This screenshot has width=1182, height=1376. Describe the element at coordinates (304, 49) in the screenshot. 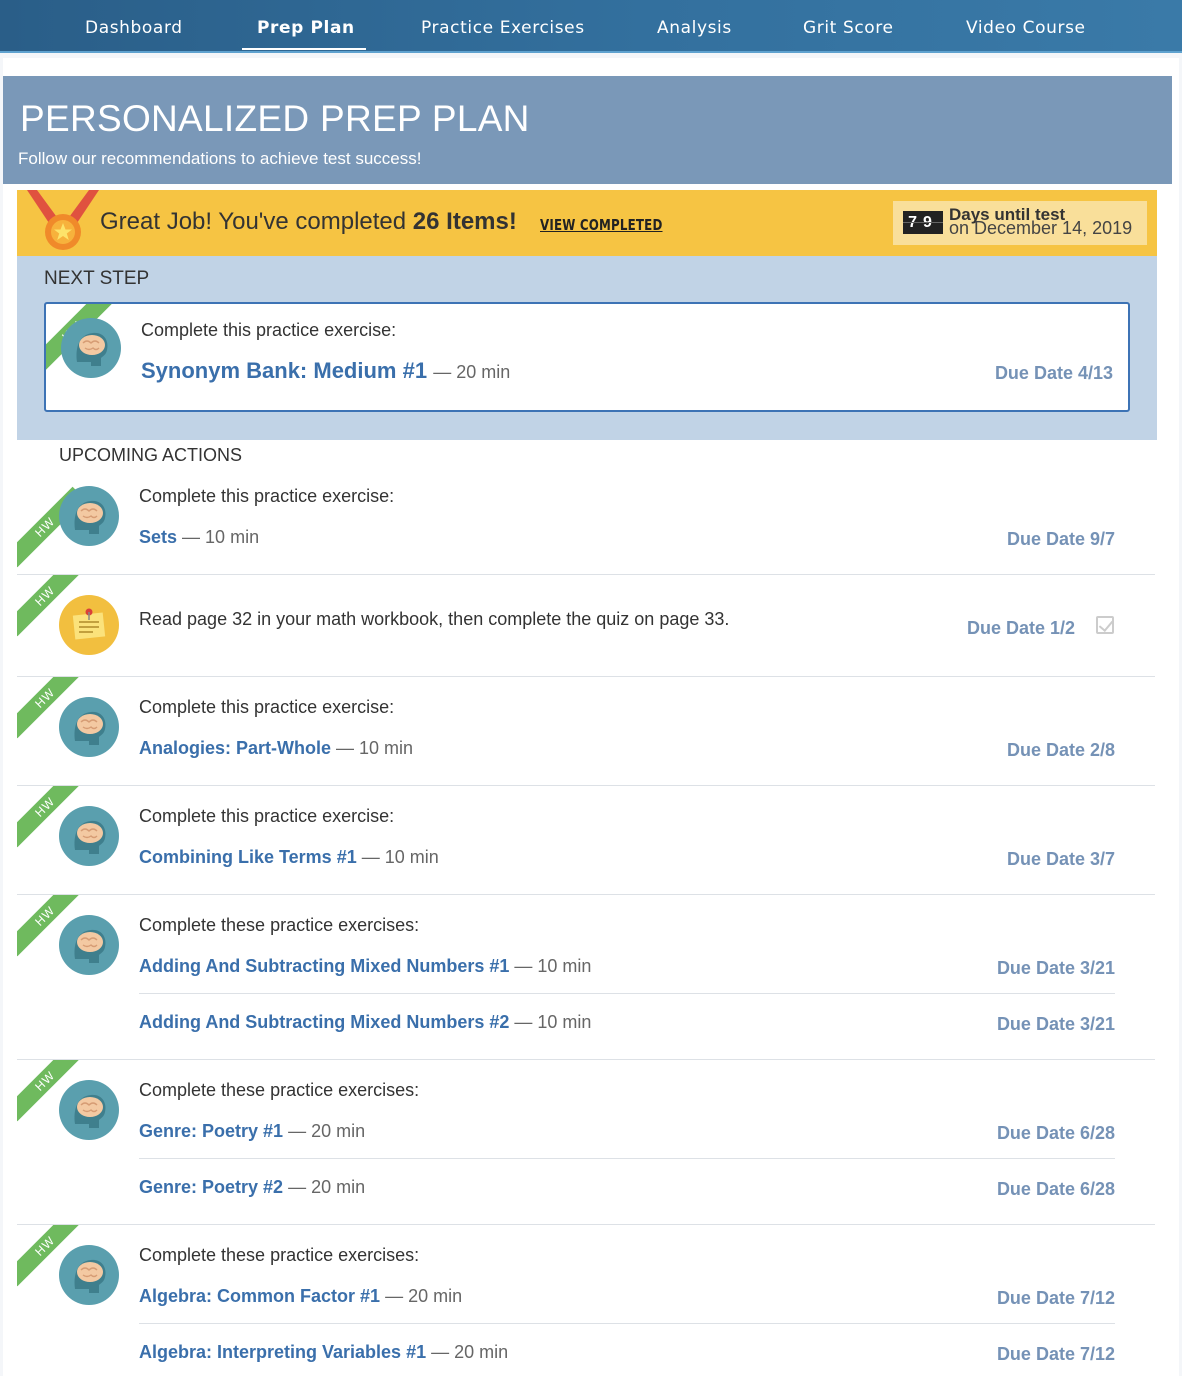

I see `nav-active-indicator` at that location.